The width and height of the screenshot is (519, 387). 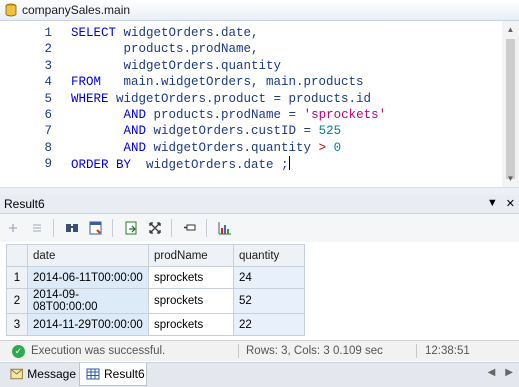 What do you see at coordinates (492, 203) in the screenshot?
I see `pane-menu-icon: ▼` at bounding box center [492, 203].